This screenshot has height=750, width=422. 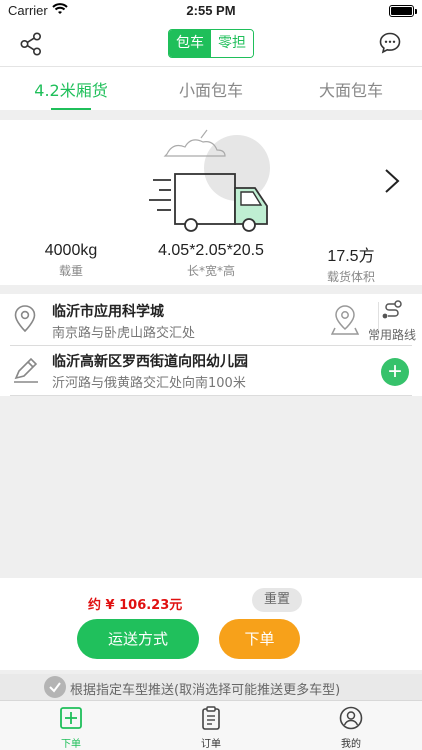 What do you see at coordinates (351, 89) in the screenshot?
I see `tab-large-van: 大面包车` at bounding box center [351, 89].